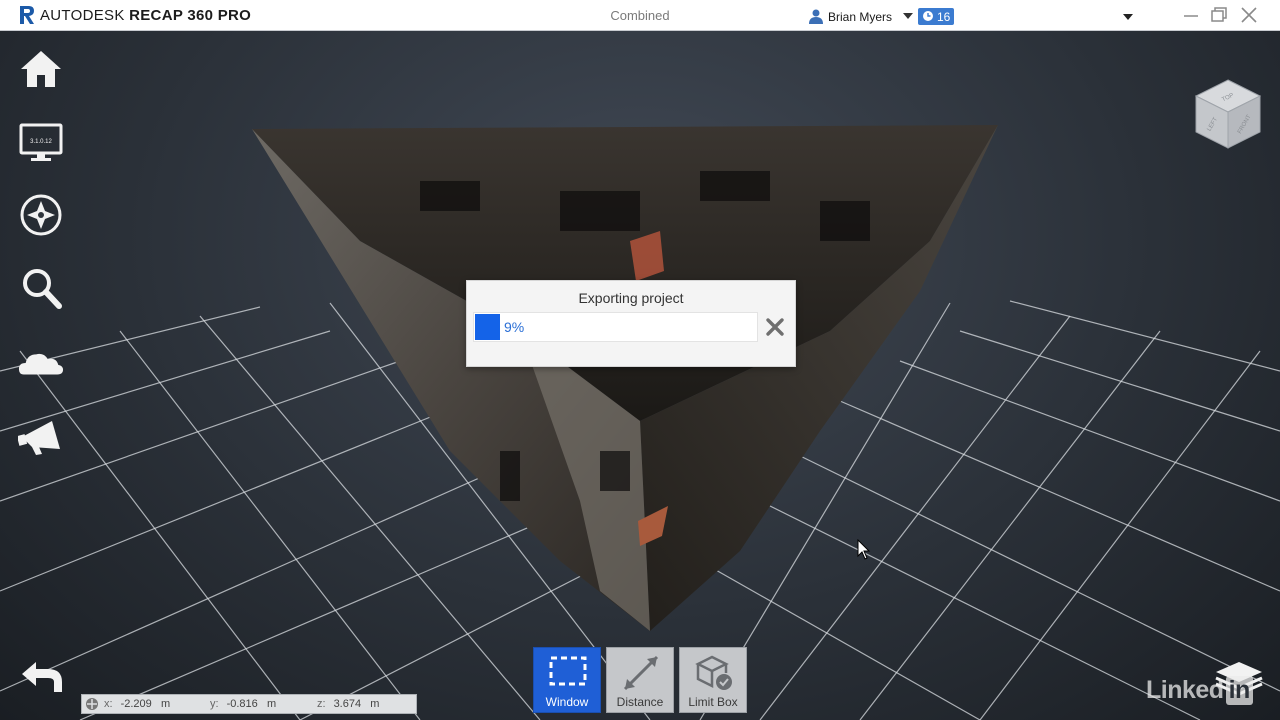 The image size is (1280, 720). What do you see at coordinates (1191, 15) in the screenshot?
I see `minimize-icon` at bounding box center [1191, 15].